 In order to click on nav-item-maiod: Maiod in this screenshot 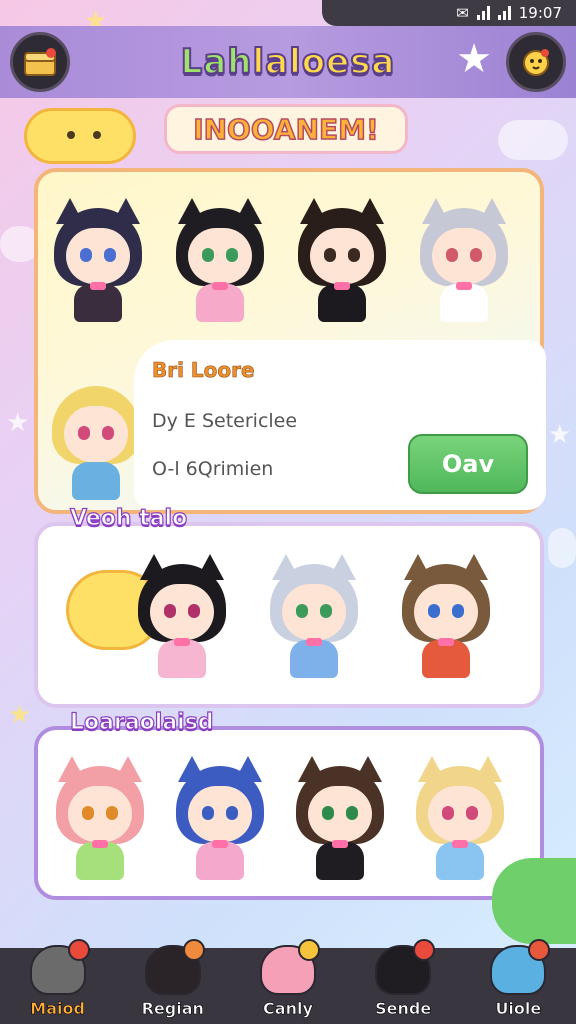, I will do `click(58, 979)`.